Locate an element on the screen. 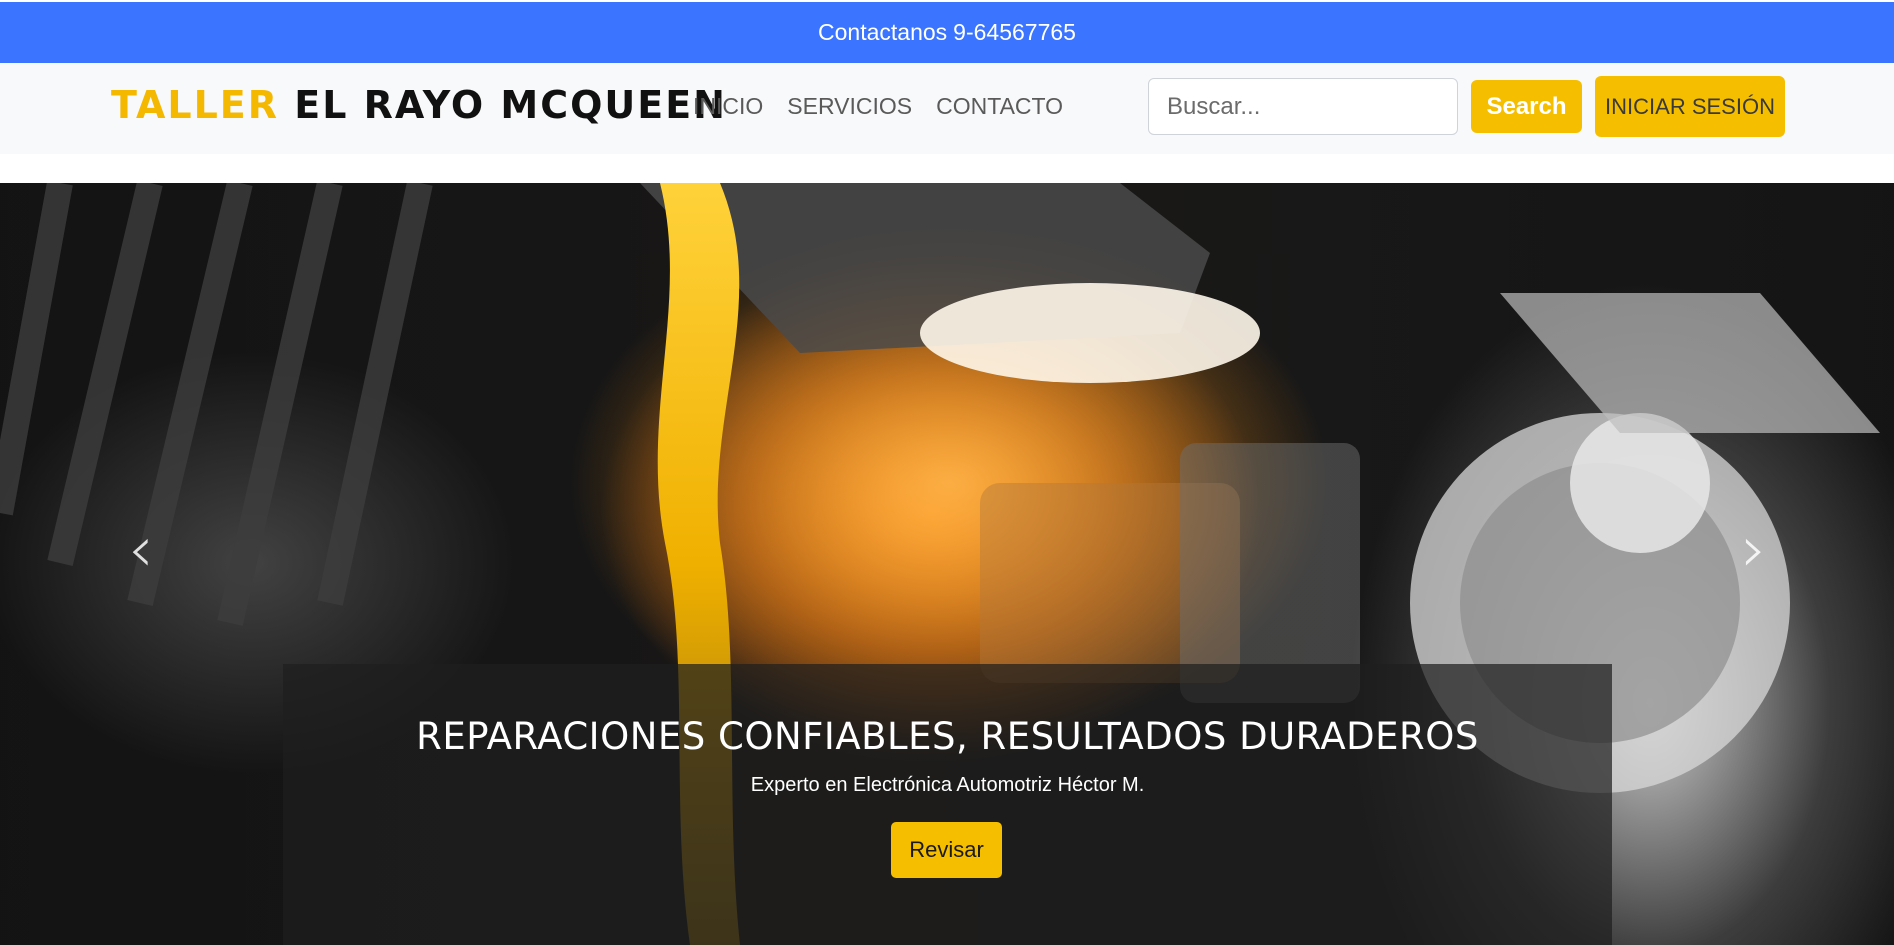  nav-links: INICIO SERVICIOS CONTACTO is located at coordinates (878, 106).